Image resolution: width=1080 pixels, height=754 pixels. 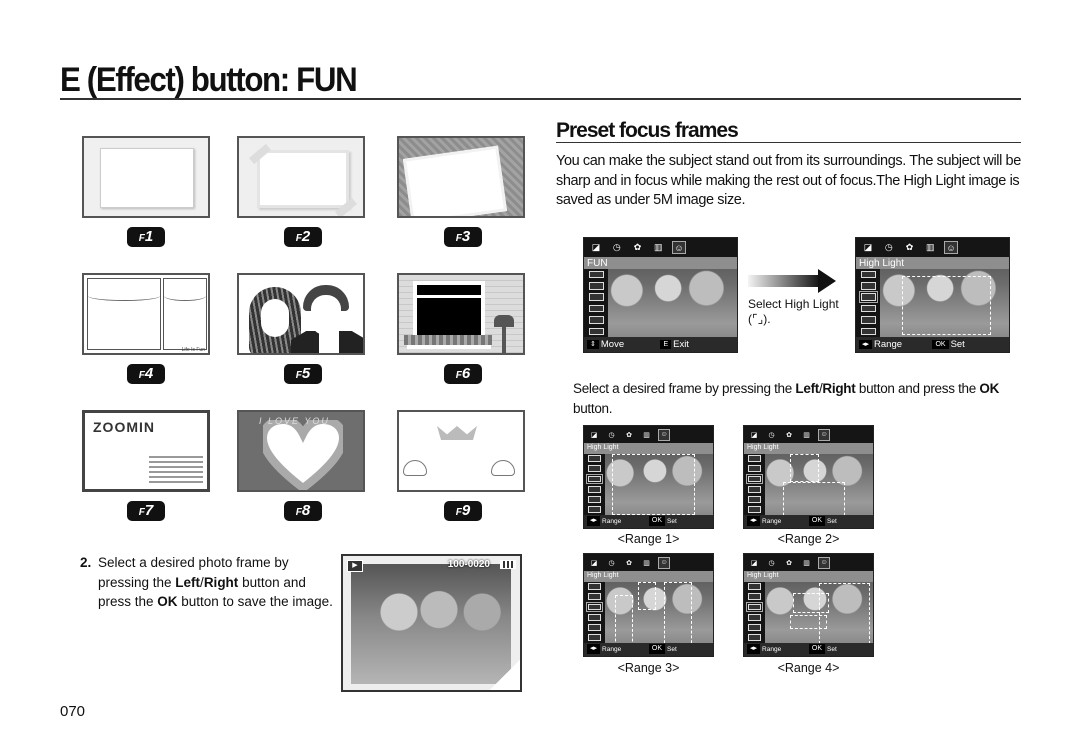 I want to click on fun-side-menu, so click(x=594, y=612).